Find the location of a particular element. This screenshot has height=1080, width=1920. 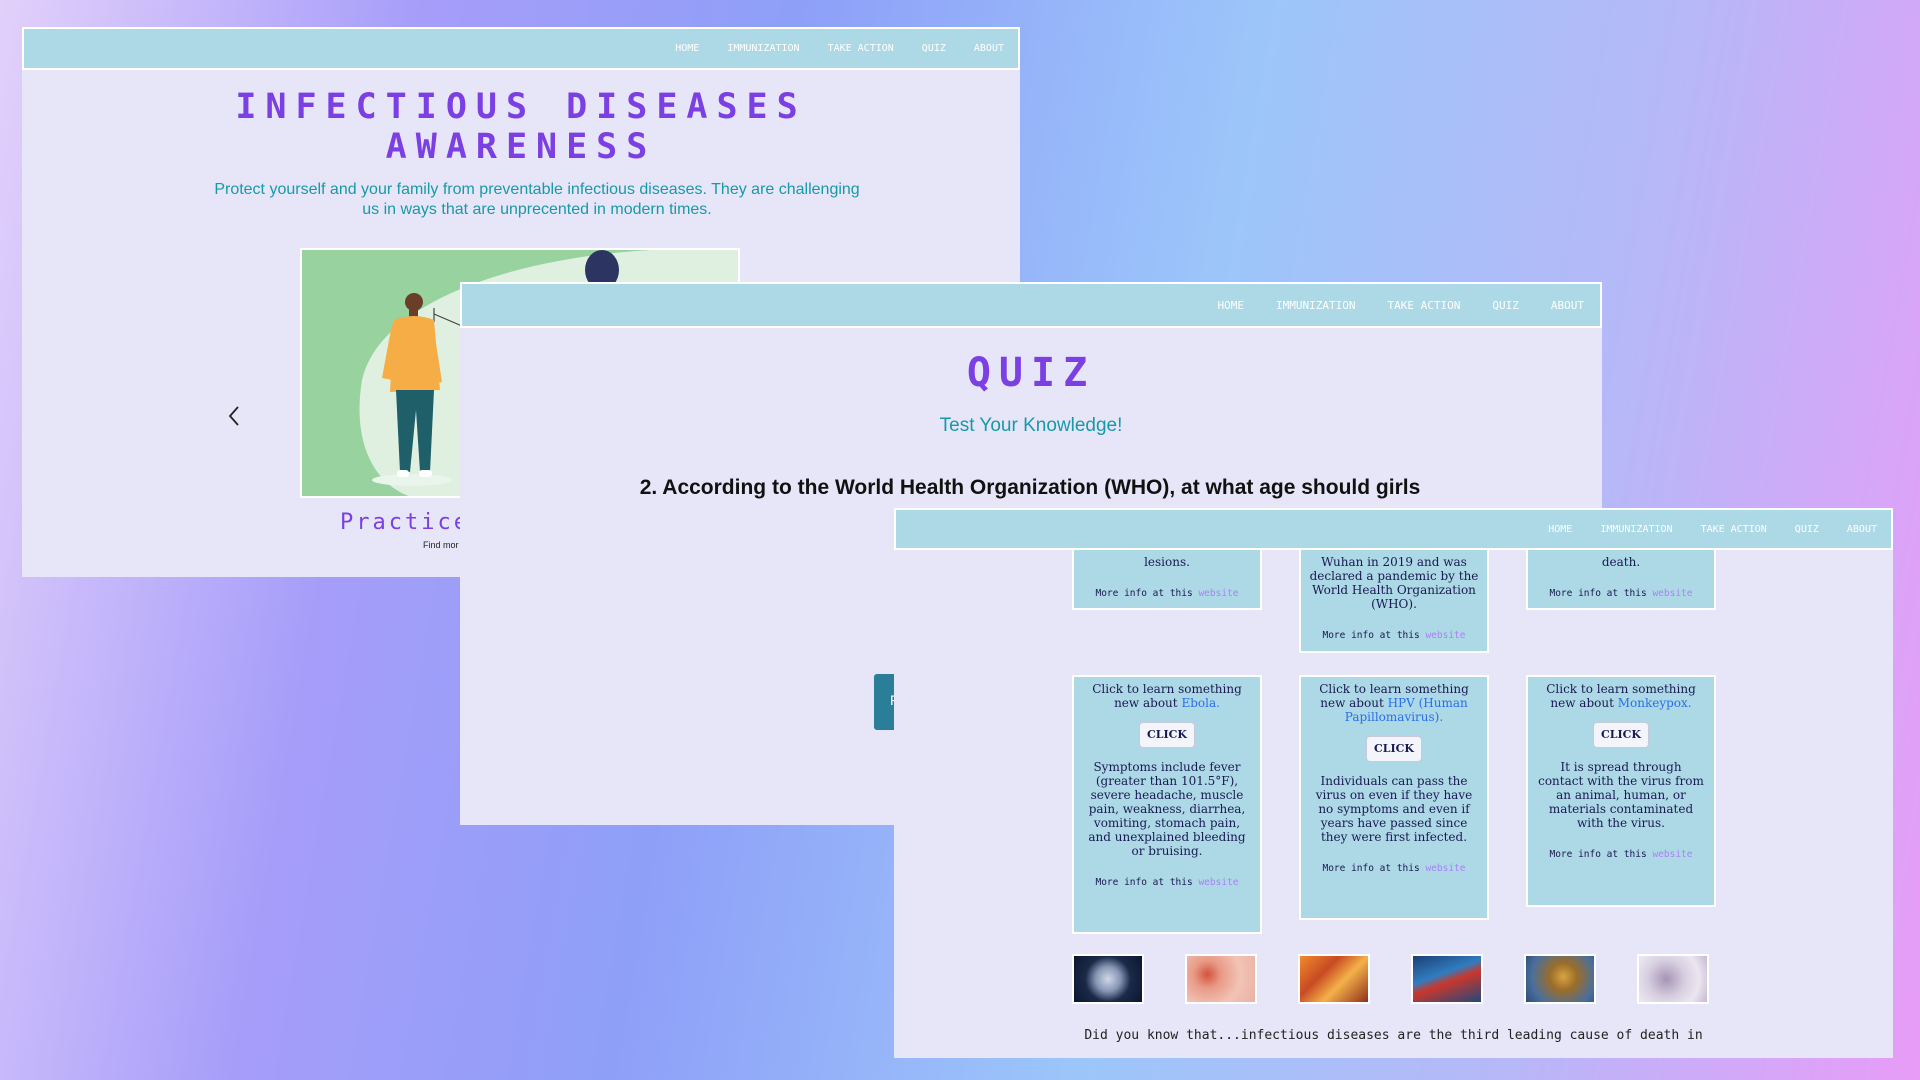

page-title-line1: INFECTIOUS DISEASES is located at coordinates (521, 107).